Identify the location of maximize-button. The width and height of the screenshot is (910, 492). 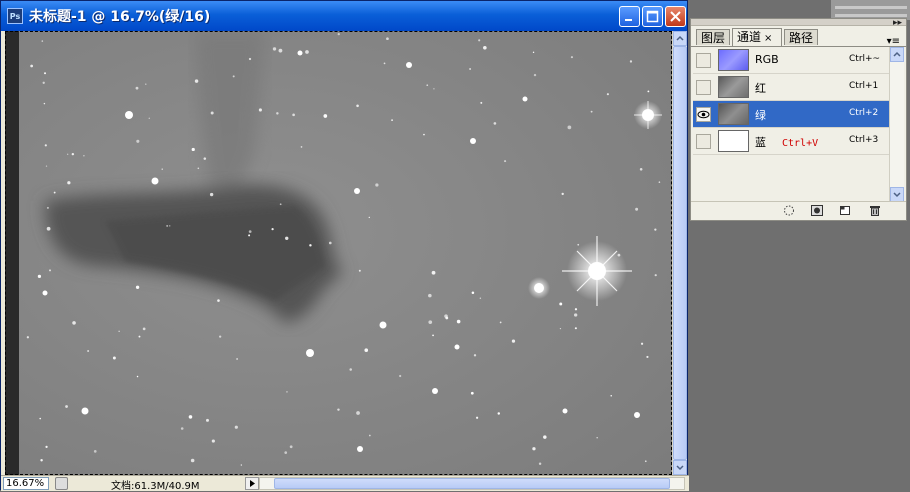
(652, 16).